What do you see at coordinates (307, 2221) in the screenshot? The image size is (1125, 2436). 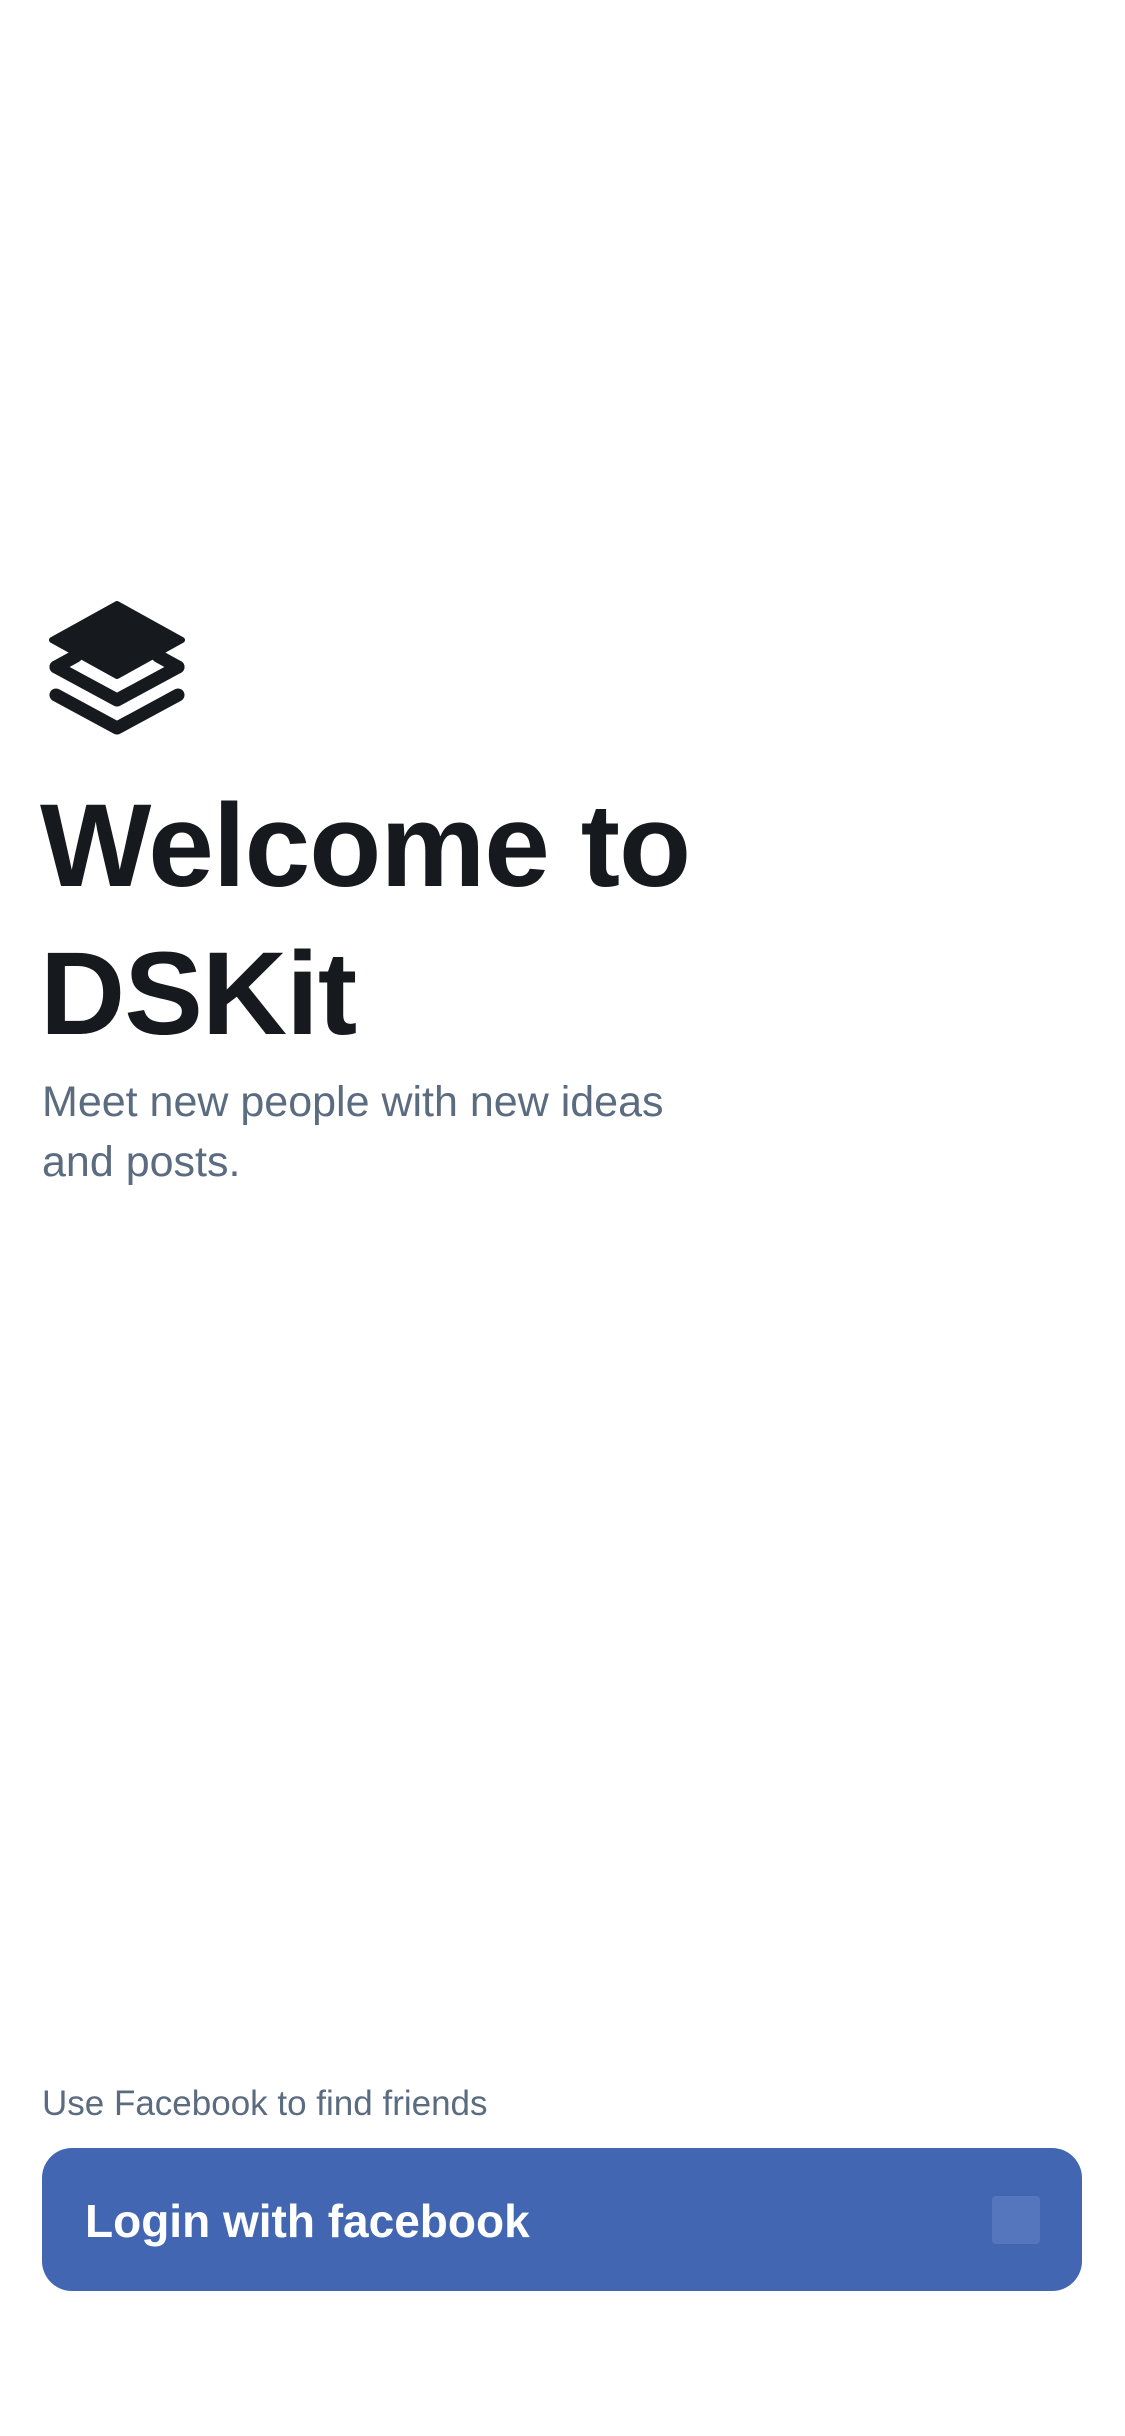 I see `login-button-label: Login with facebook` at bounding box center [307, 2221].